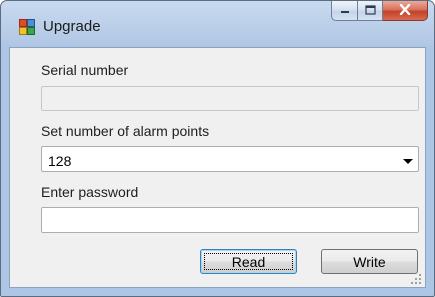 The width and height of the screenshot is (435, 297). I want to click on maximize-icon, so click(370, 11).